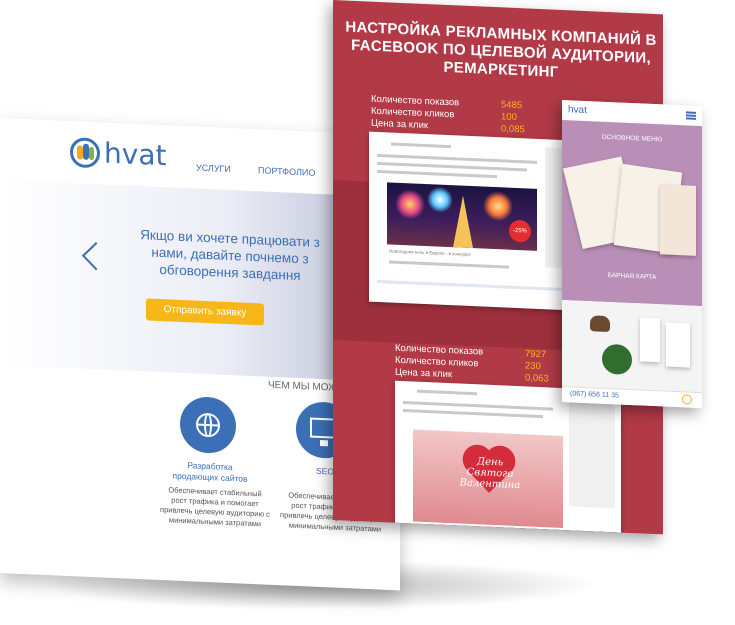  What do you see at coordinates (286, 171) in the screenshot?
I see `nav-item-portfolio: портфолио` at bounding box center [286, 171].